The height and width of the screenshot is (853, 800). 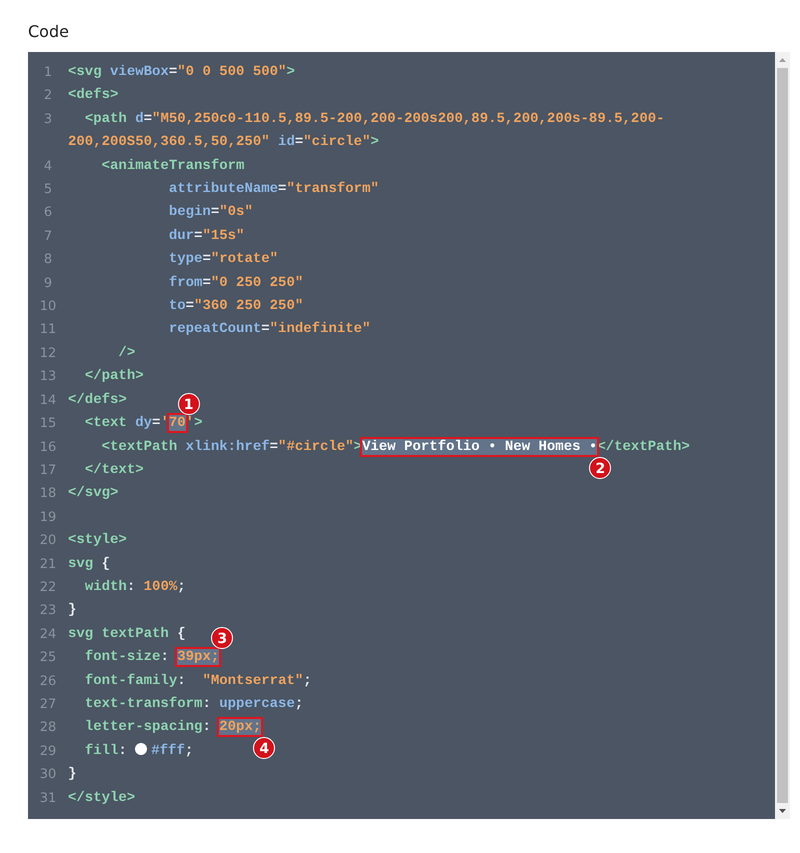 What do you see at coordinates (48, 635) in the screenshot?
I see `line-number: 24` at bounding box center [48, 635].